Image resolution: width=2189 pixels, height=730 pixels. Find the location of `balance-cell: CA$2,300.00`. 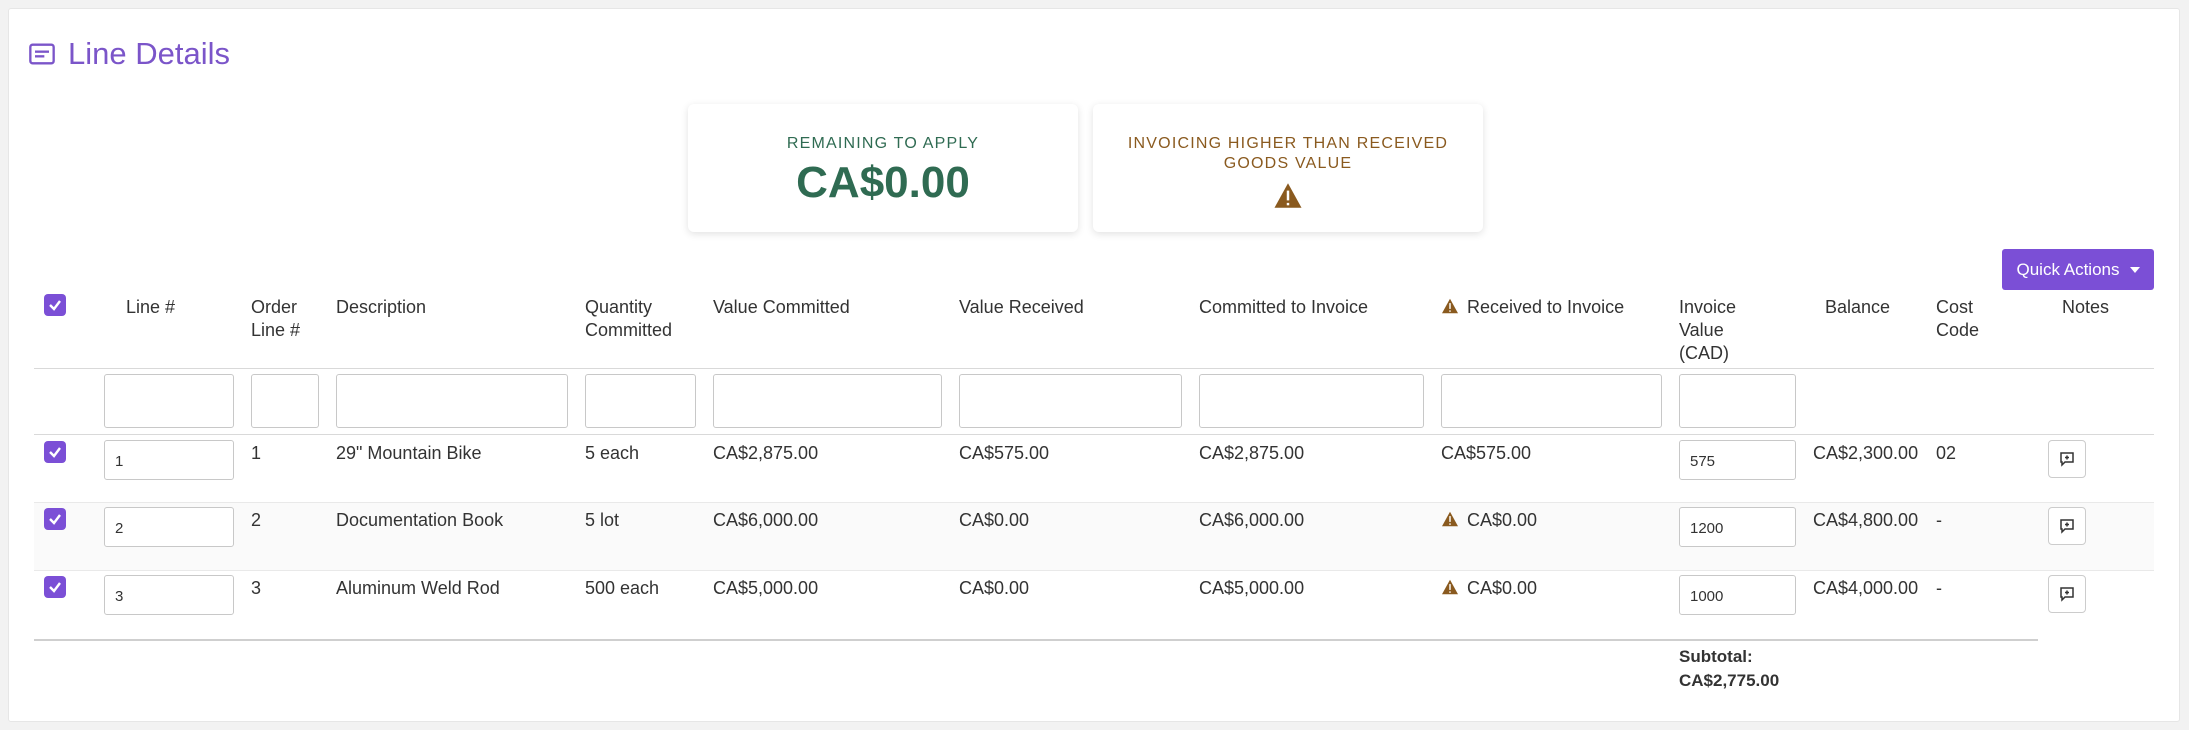

balance-cell: CA$2,300.00 is located at coordinates (1866, 453).